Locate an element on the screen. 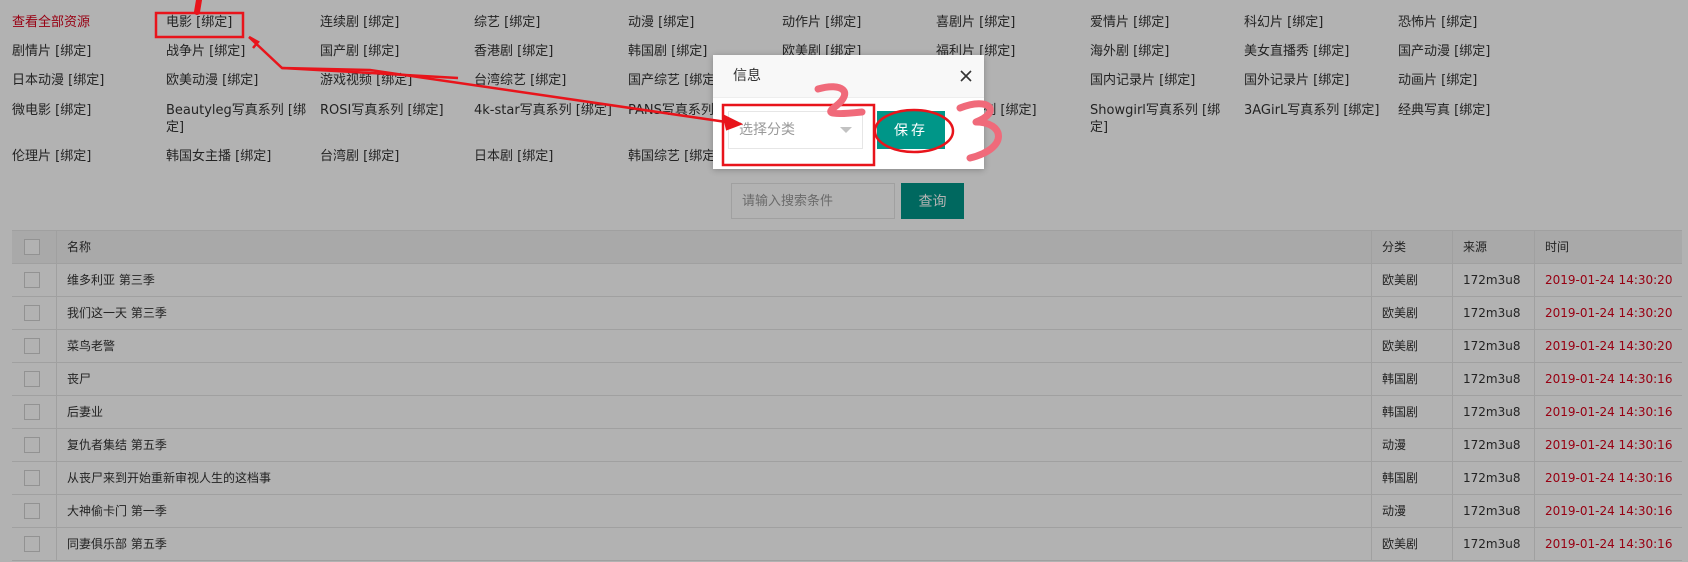 The height and width of the screenshot is (562, 1688). info-dialog: 信息 选择分类 保存 is located at coordinates (848, 112).